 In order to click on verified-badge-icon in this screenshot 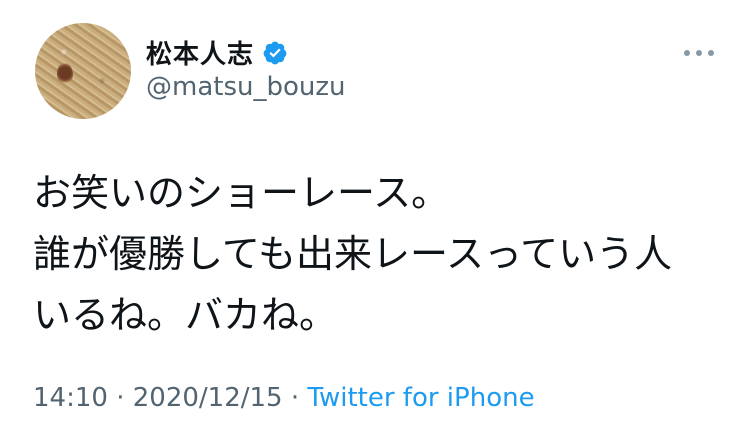, I will do `click(275, 53)`.